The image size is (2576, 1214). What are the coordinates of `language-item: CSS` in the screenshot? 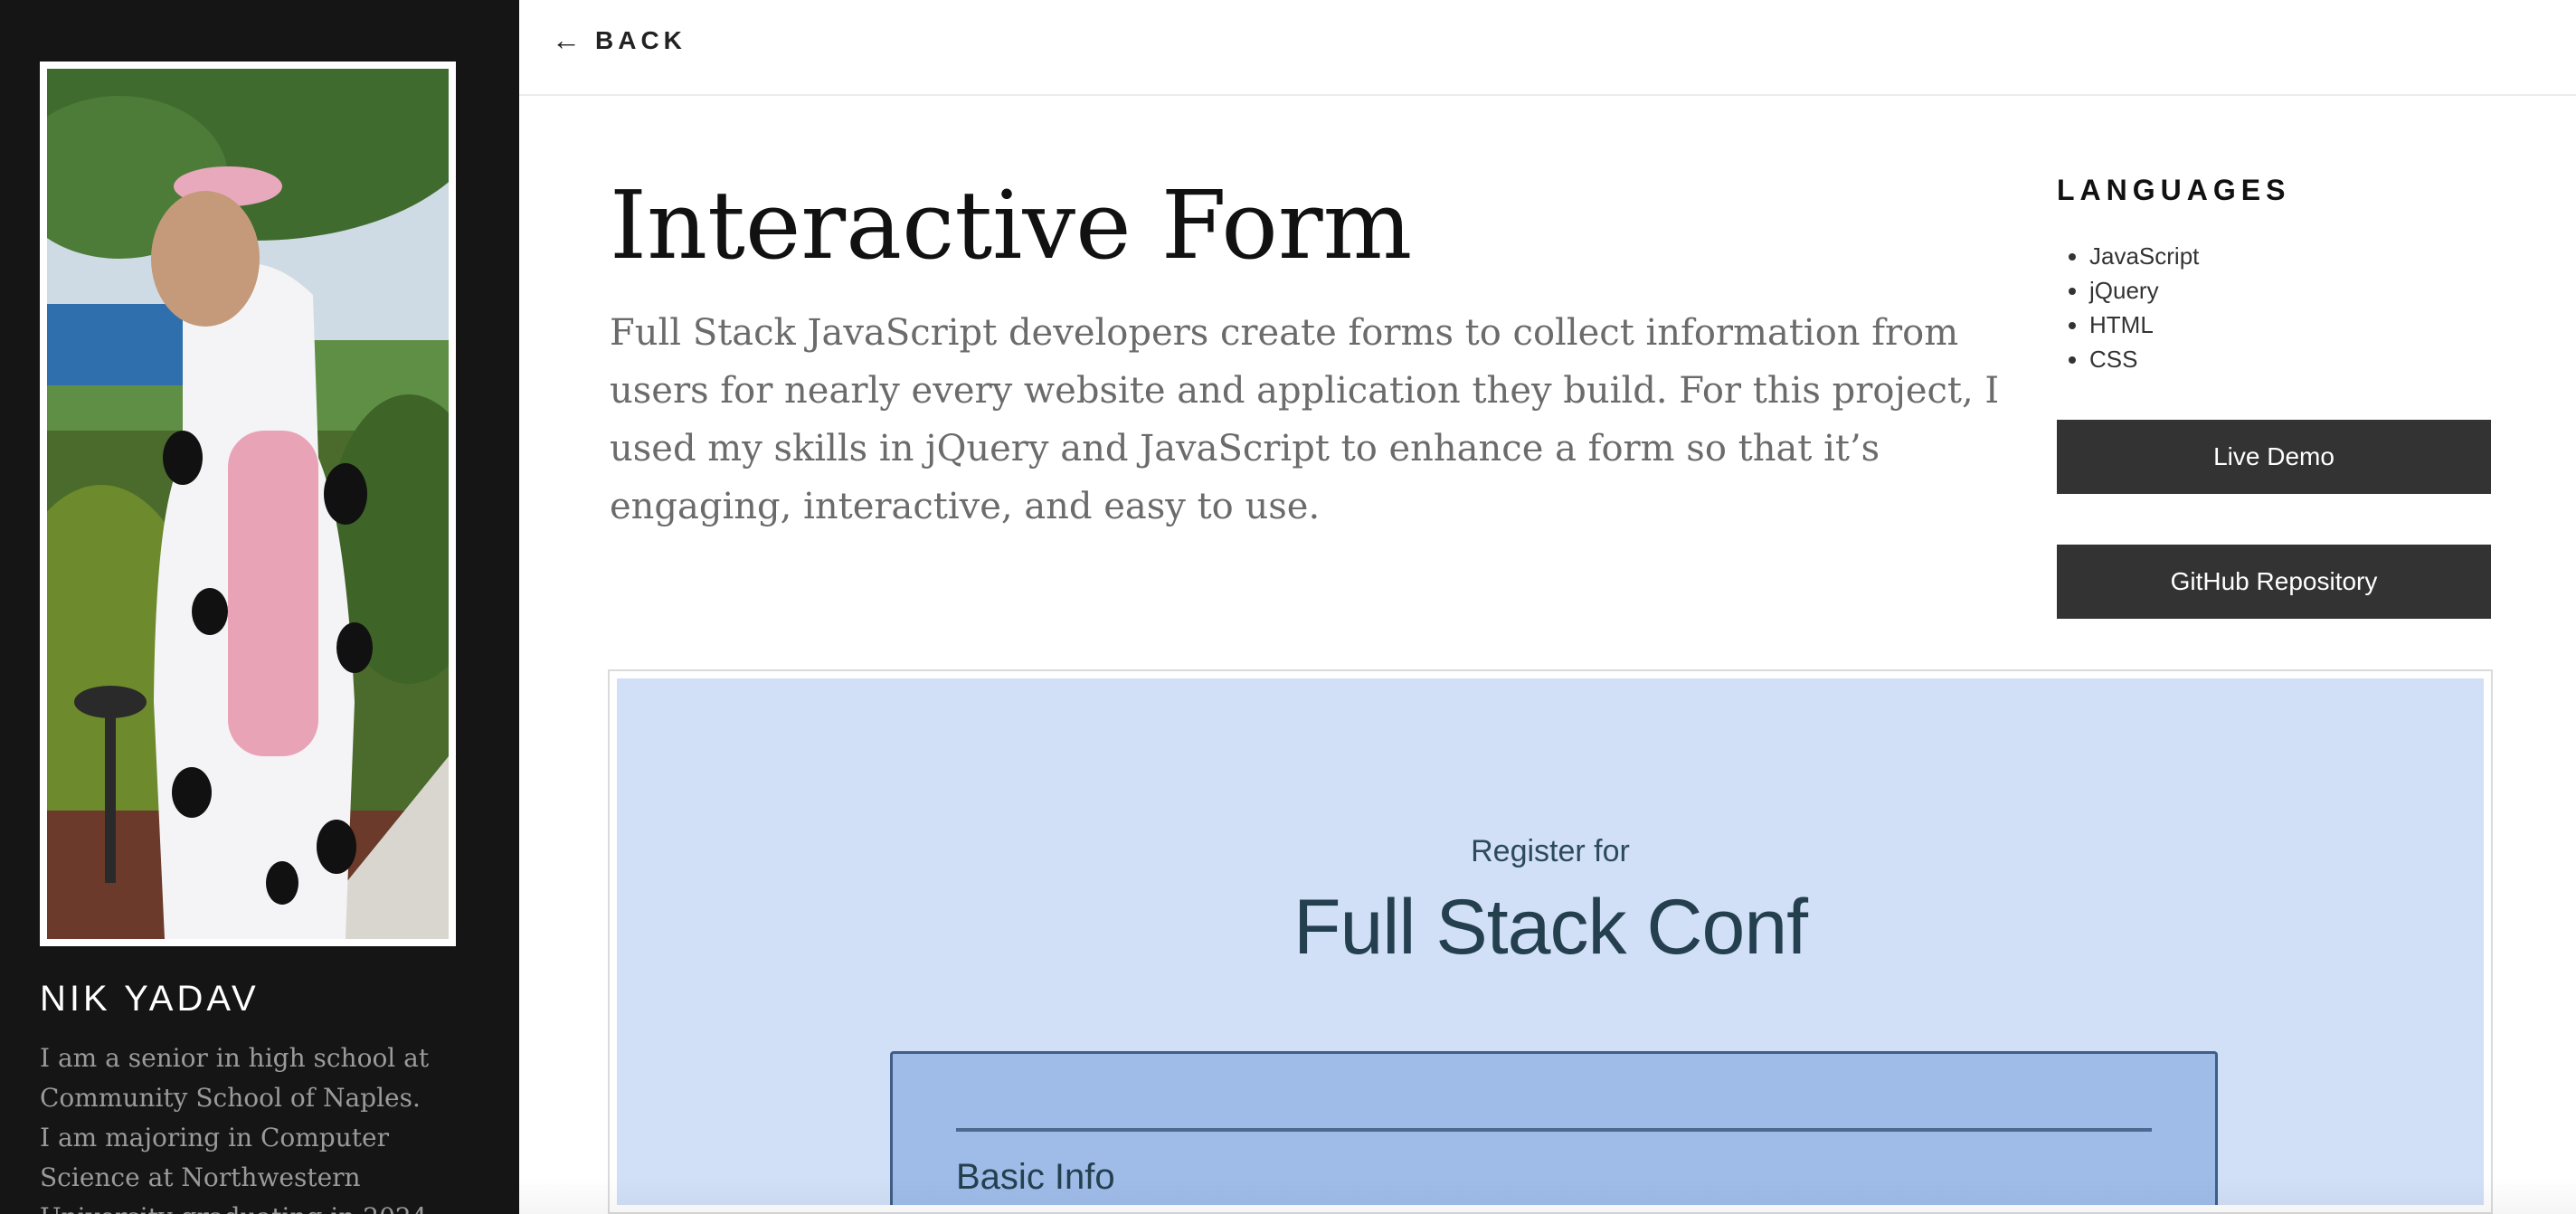 It's located at (2144, 359).